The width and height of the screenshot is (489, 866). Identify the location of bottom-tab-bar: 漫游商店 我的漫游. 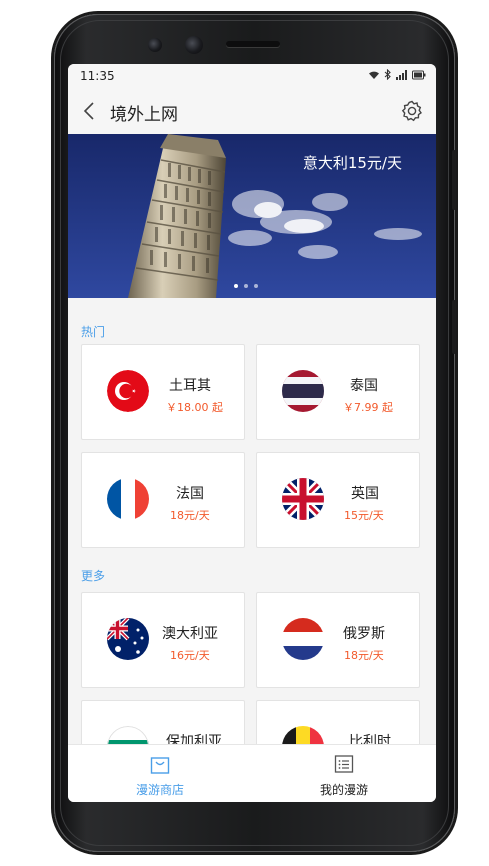
(252, 773).